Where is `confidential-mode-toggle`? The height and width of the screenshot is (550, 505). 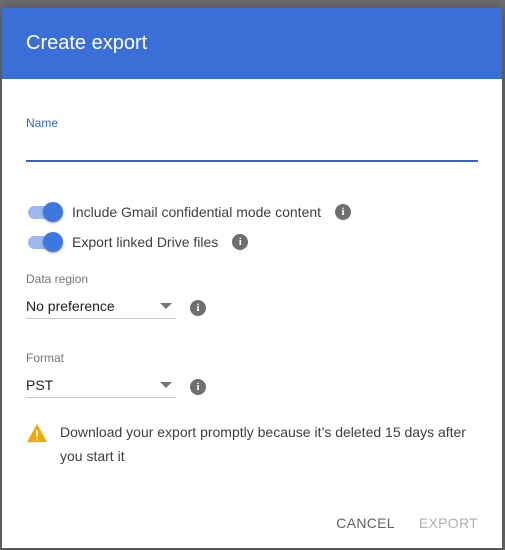 confidential-mode-toggle is located at coordinates (44, 212).